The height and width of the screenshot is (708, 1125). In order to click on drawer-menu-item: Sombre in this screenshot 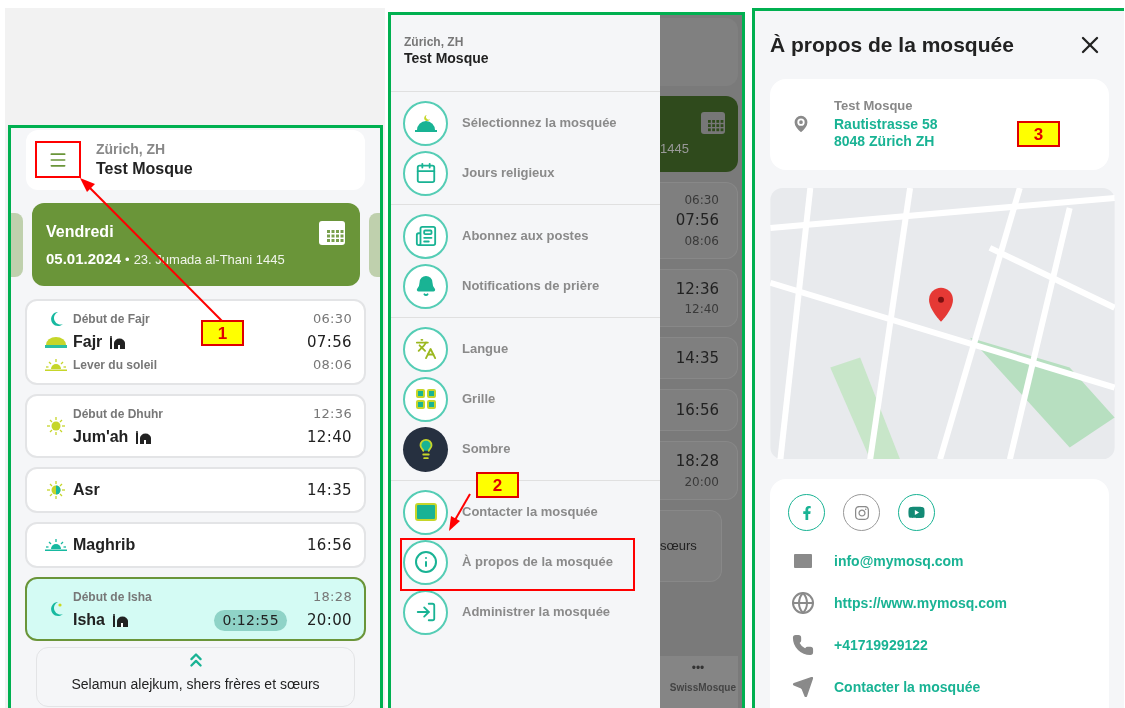, I will do `click(525, 449)`.